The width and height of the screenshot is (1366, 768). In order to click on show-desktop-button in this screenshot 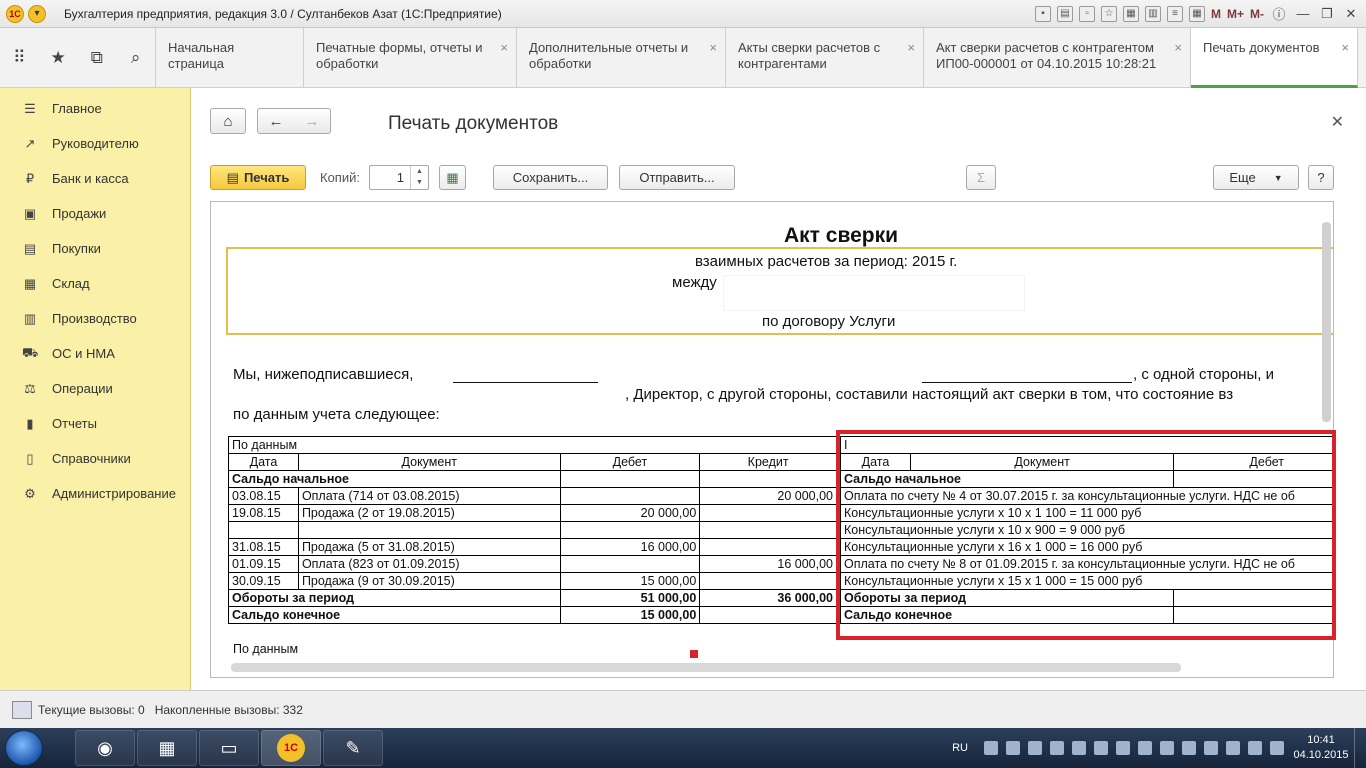, I will do `click(1360, 748)`.